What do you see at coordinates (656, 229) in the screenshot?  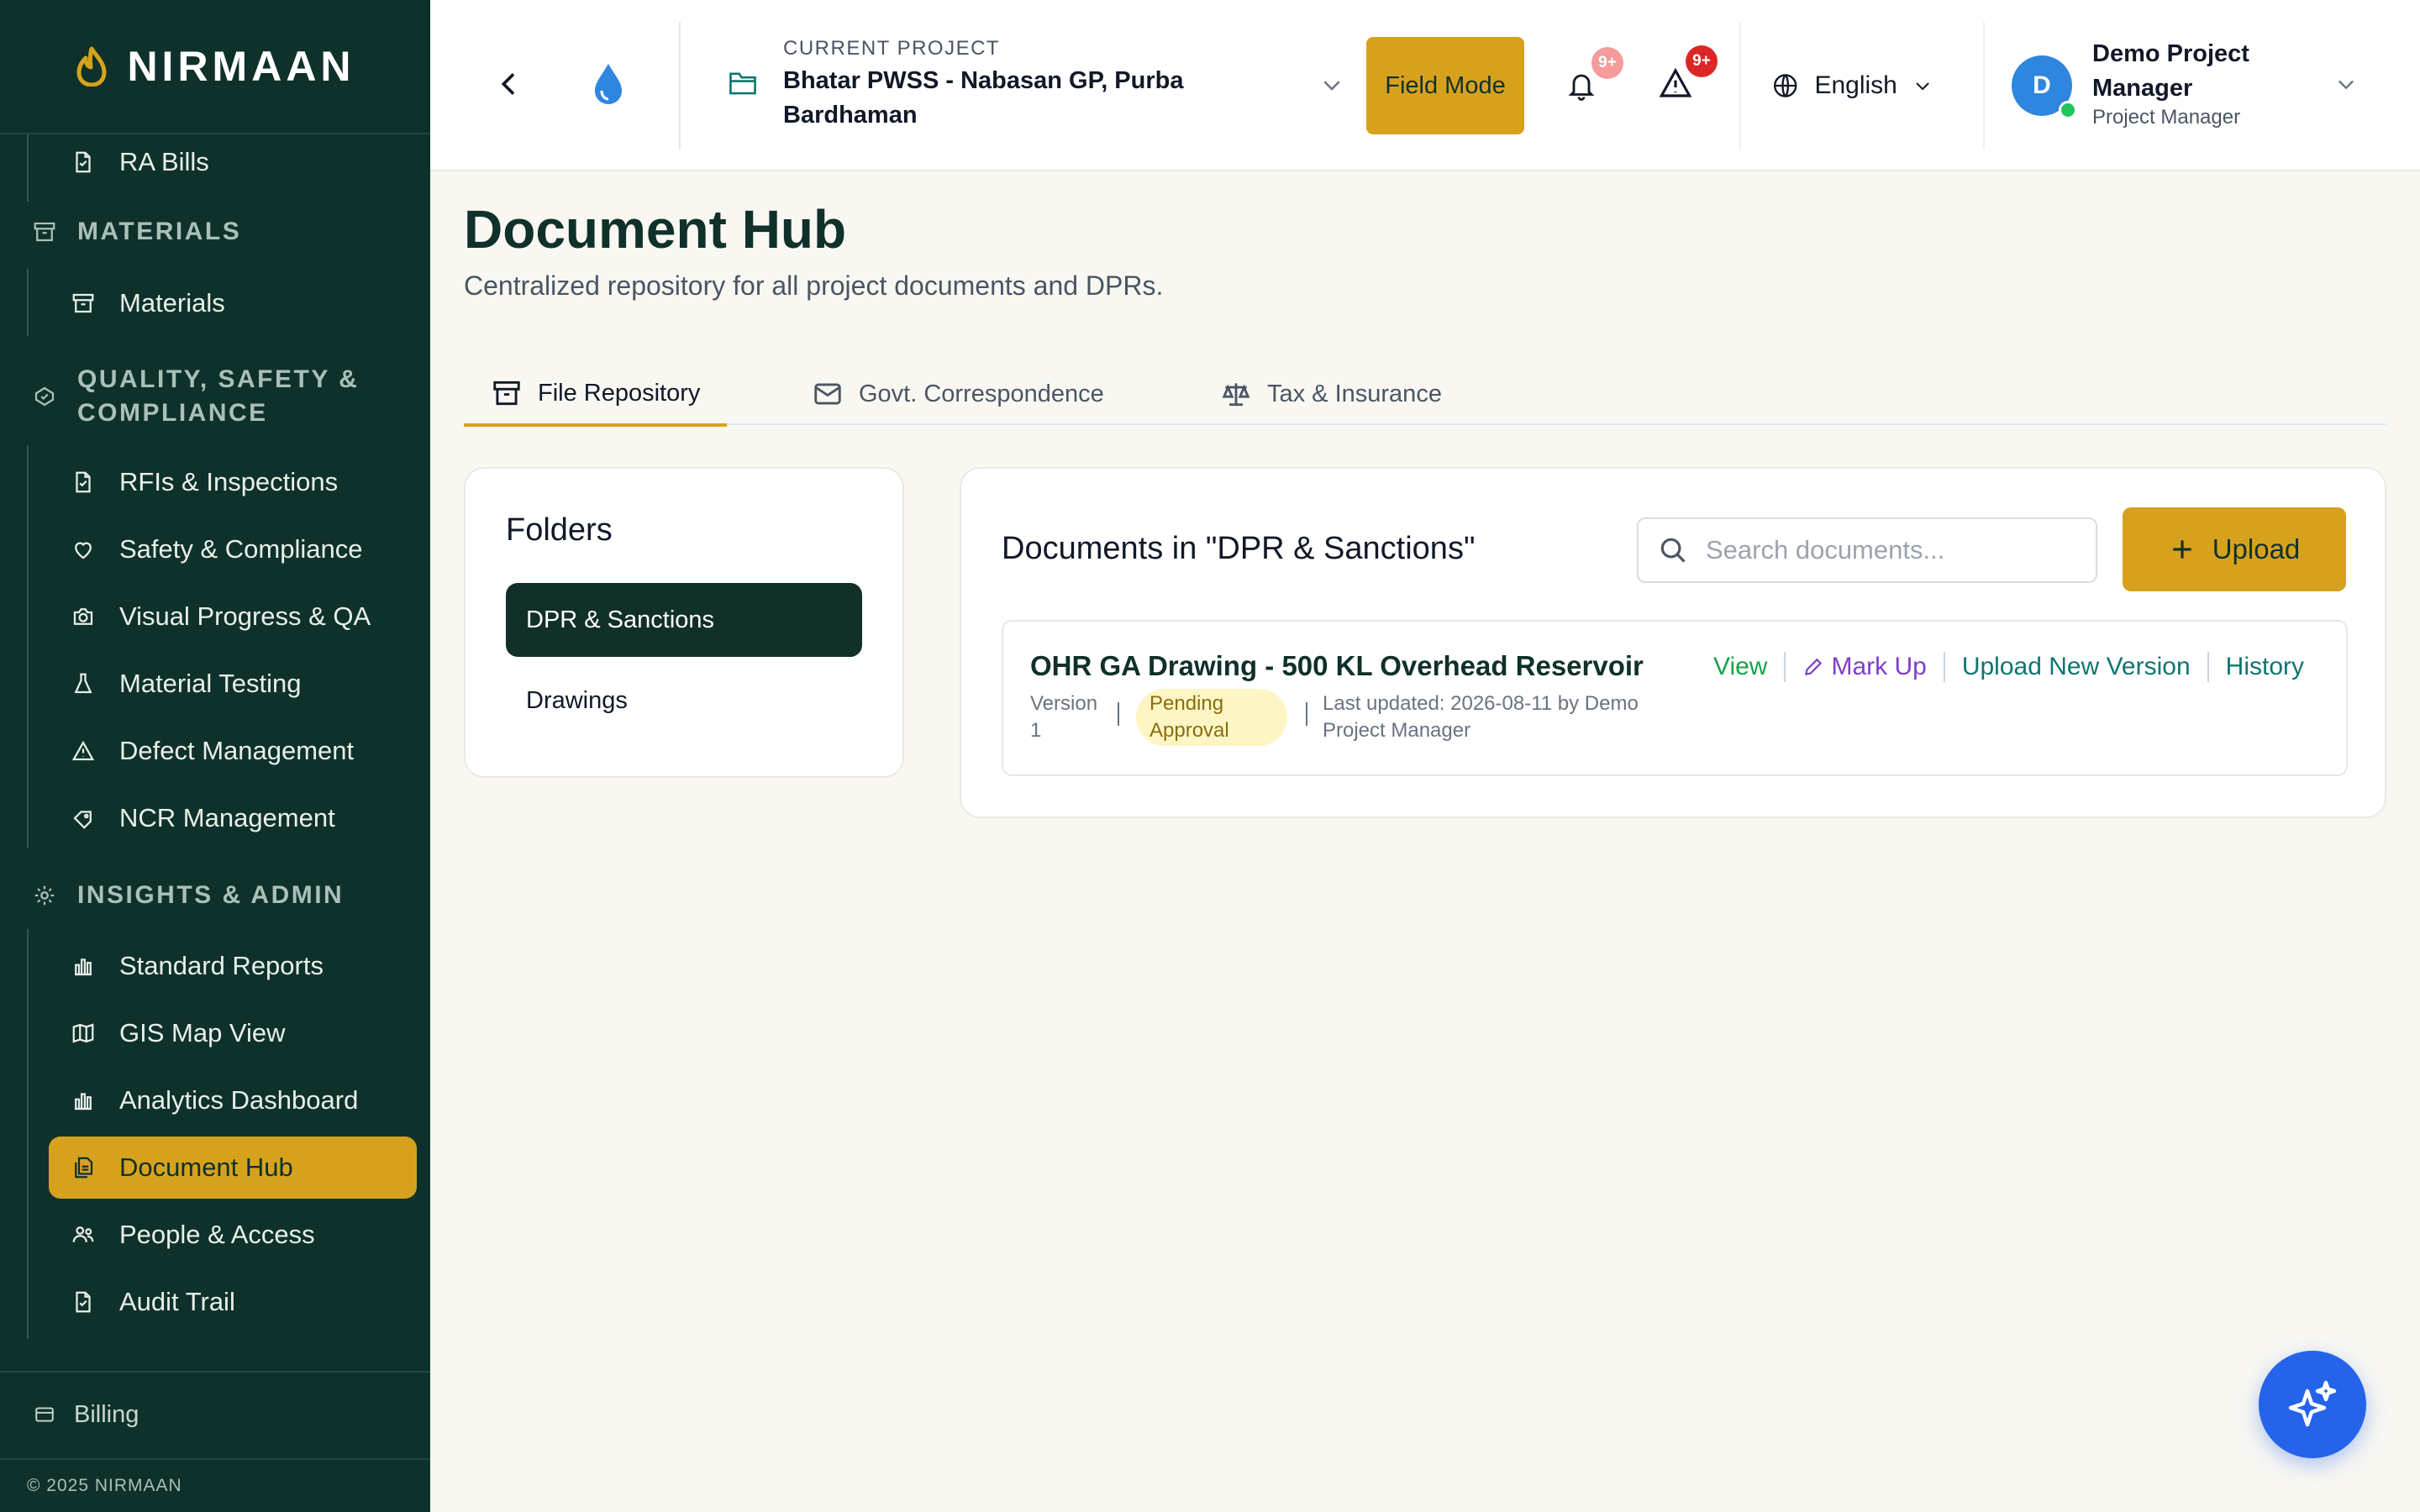 I see `page-title: Document Hub` at bounding box center [656, 229].